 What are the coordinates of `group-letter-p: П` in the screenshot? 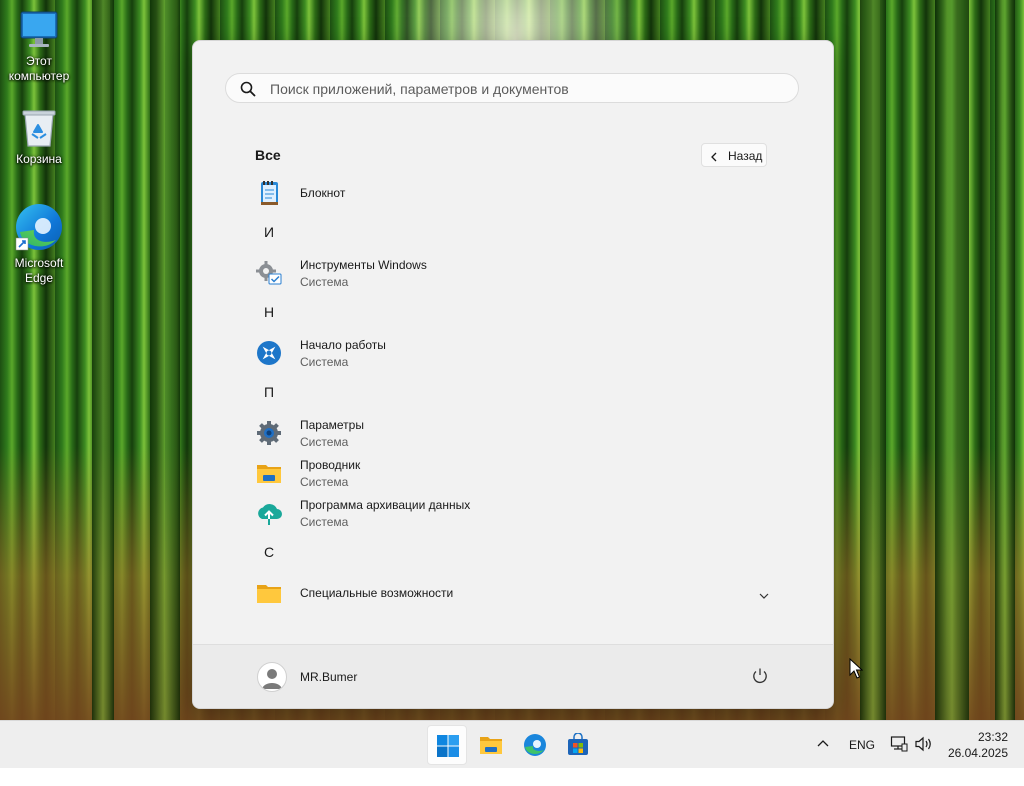 It's located at (269, 392).